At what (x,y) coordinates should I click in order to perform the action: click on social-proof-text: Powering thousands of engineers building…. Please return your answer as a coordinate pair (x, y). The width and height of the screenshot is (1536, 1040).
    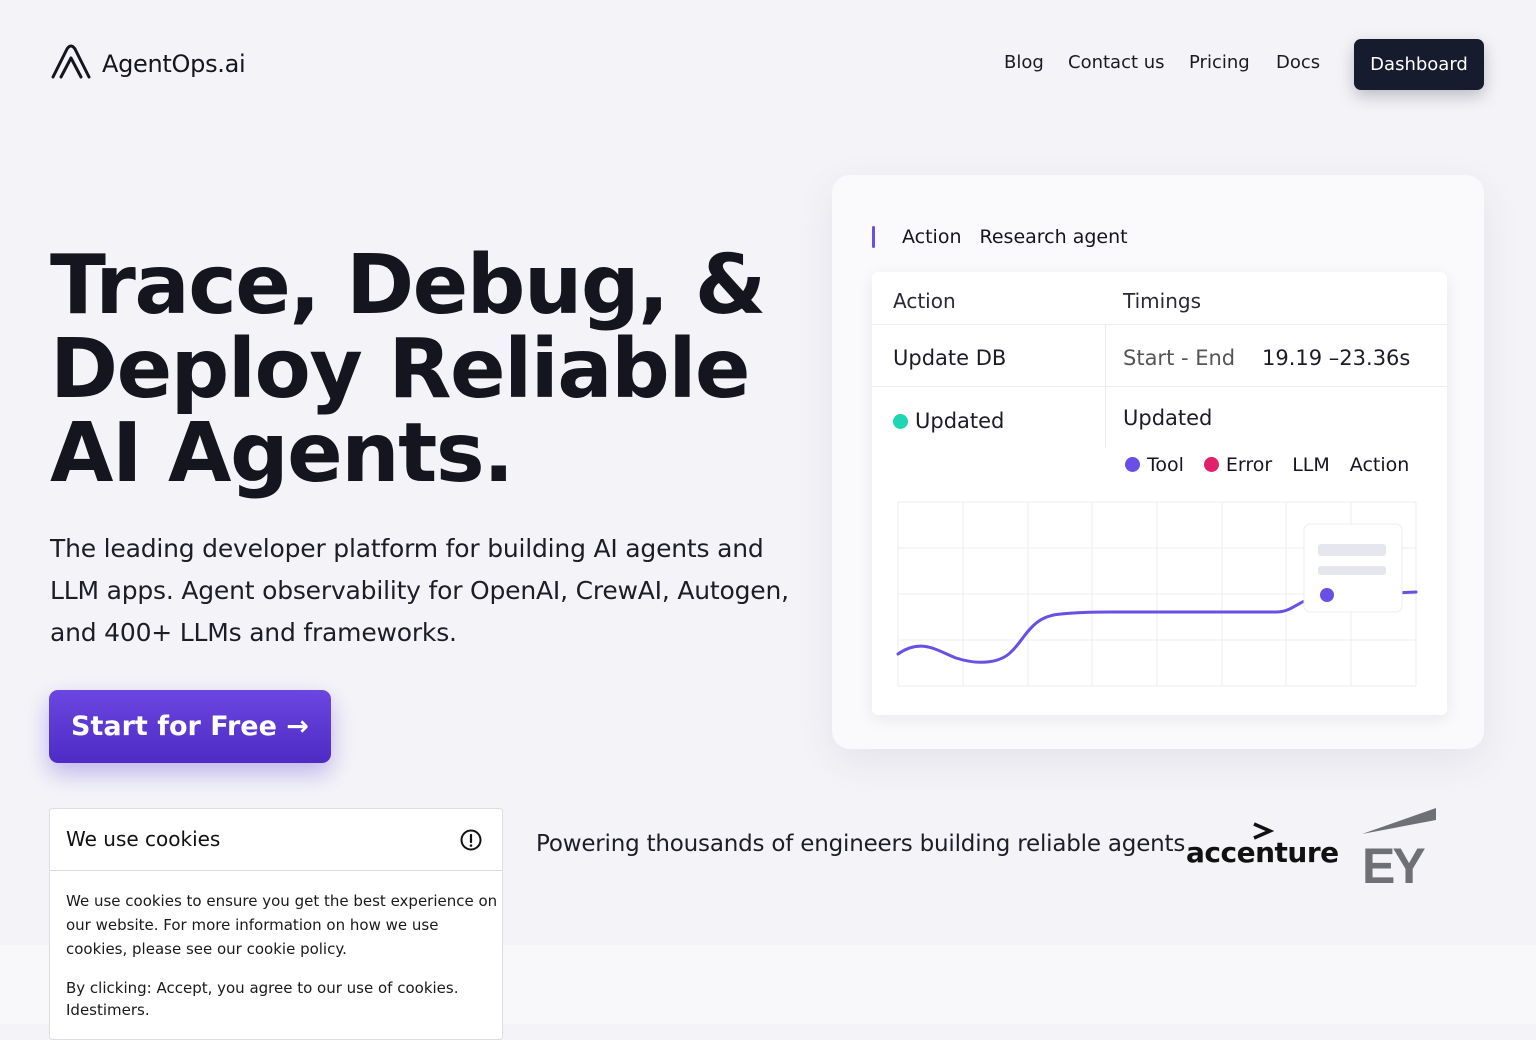
    Looking at the image, I should click on (861, 844).